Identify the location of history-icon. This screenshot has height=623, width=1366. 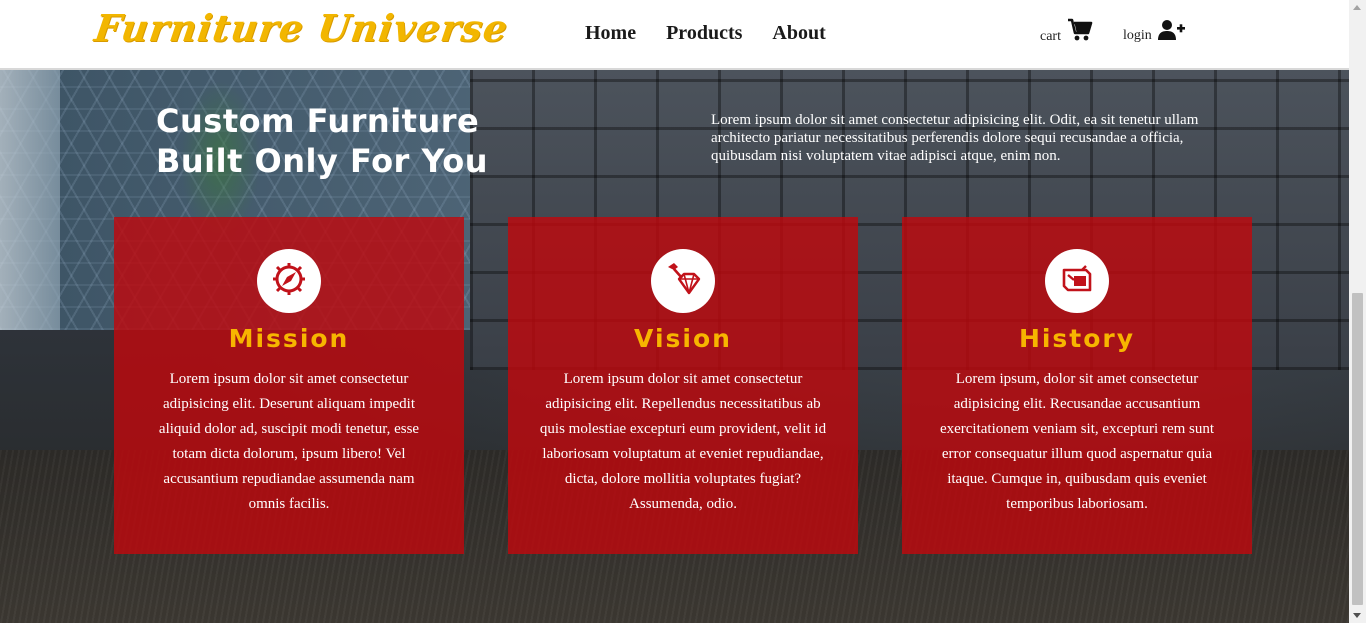
(1077, 281).